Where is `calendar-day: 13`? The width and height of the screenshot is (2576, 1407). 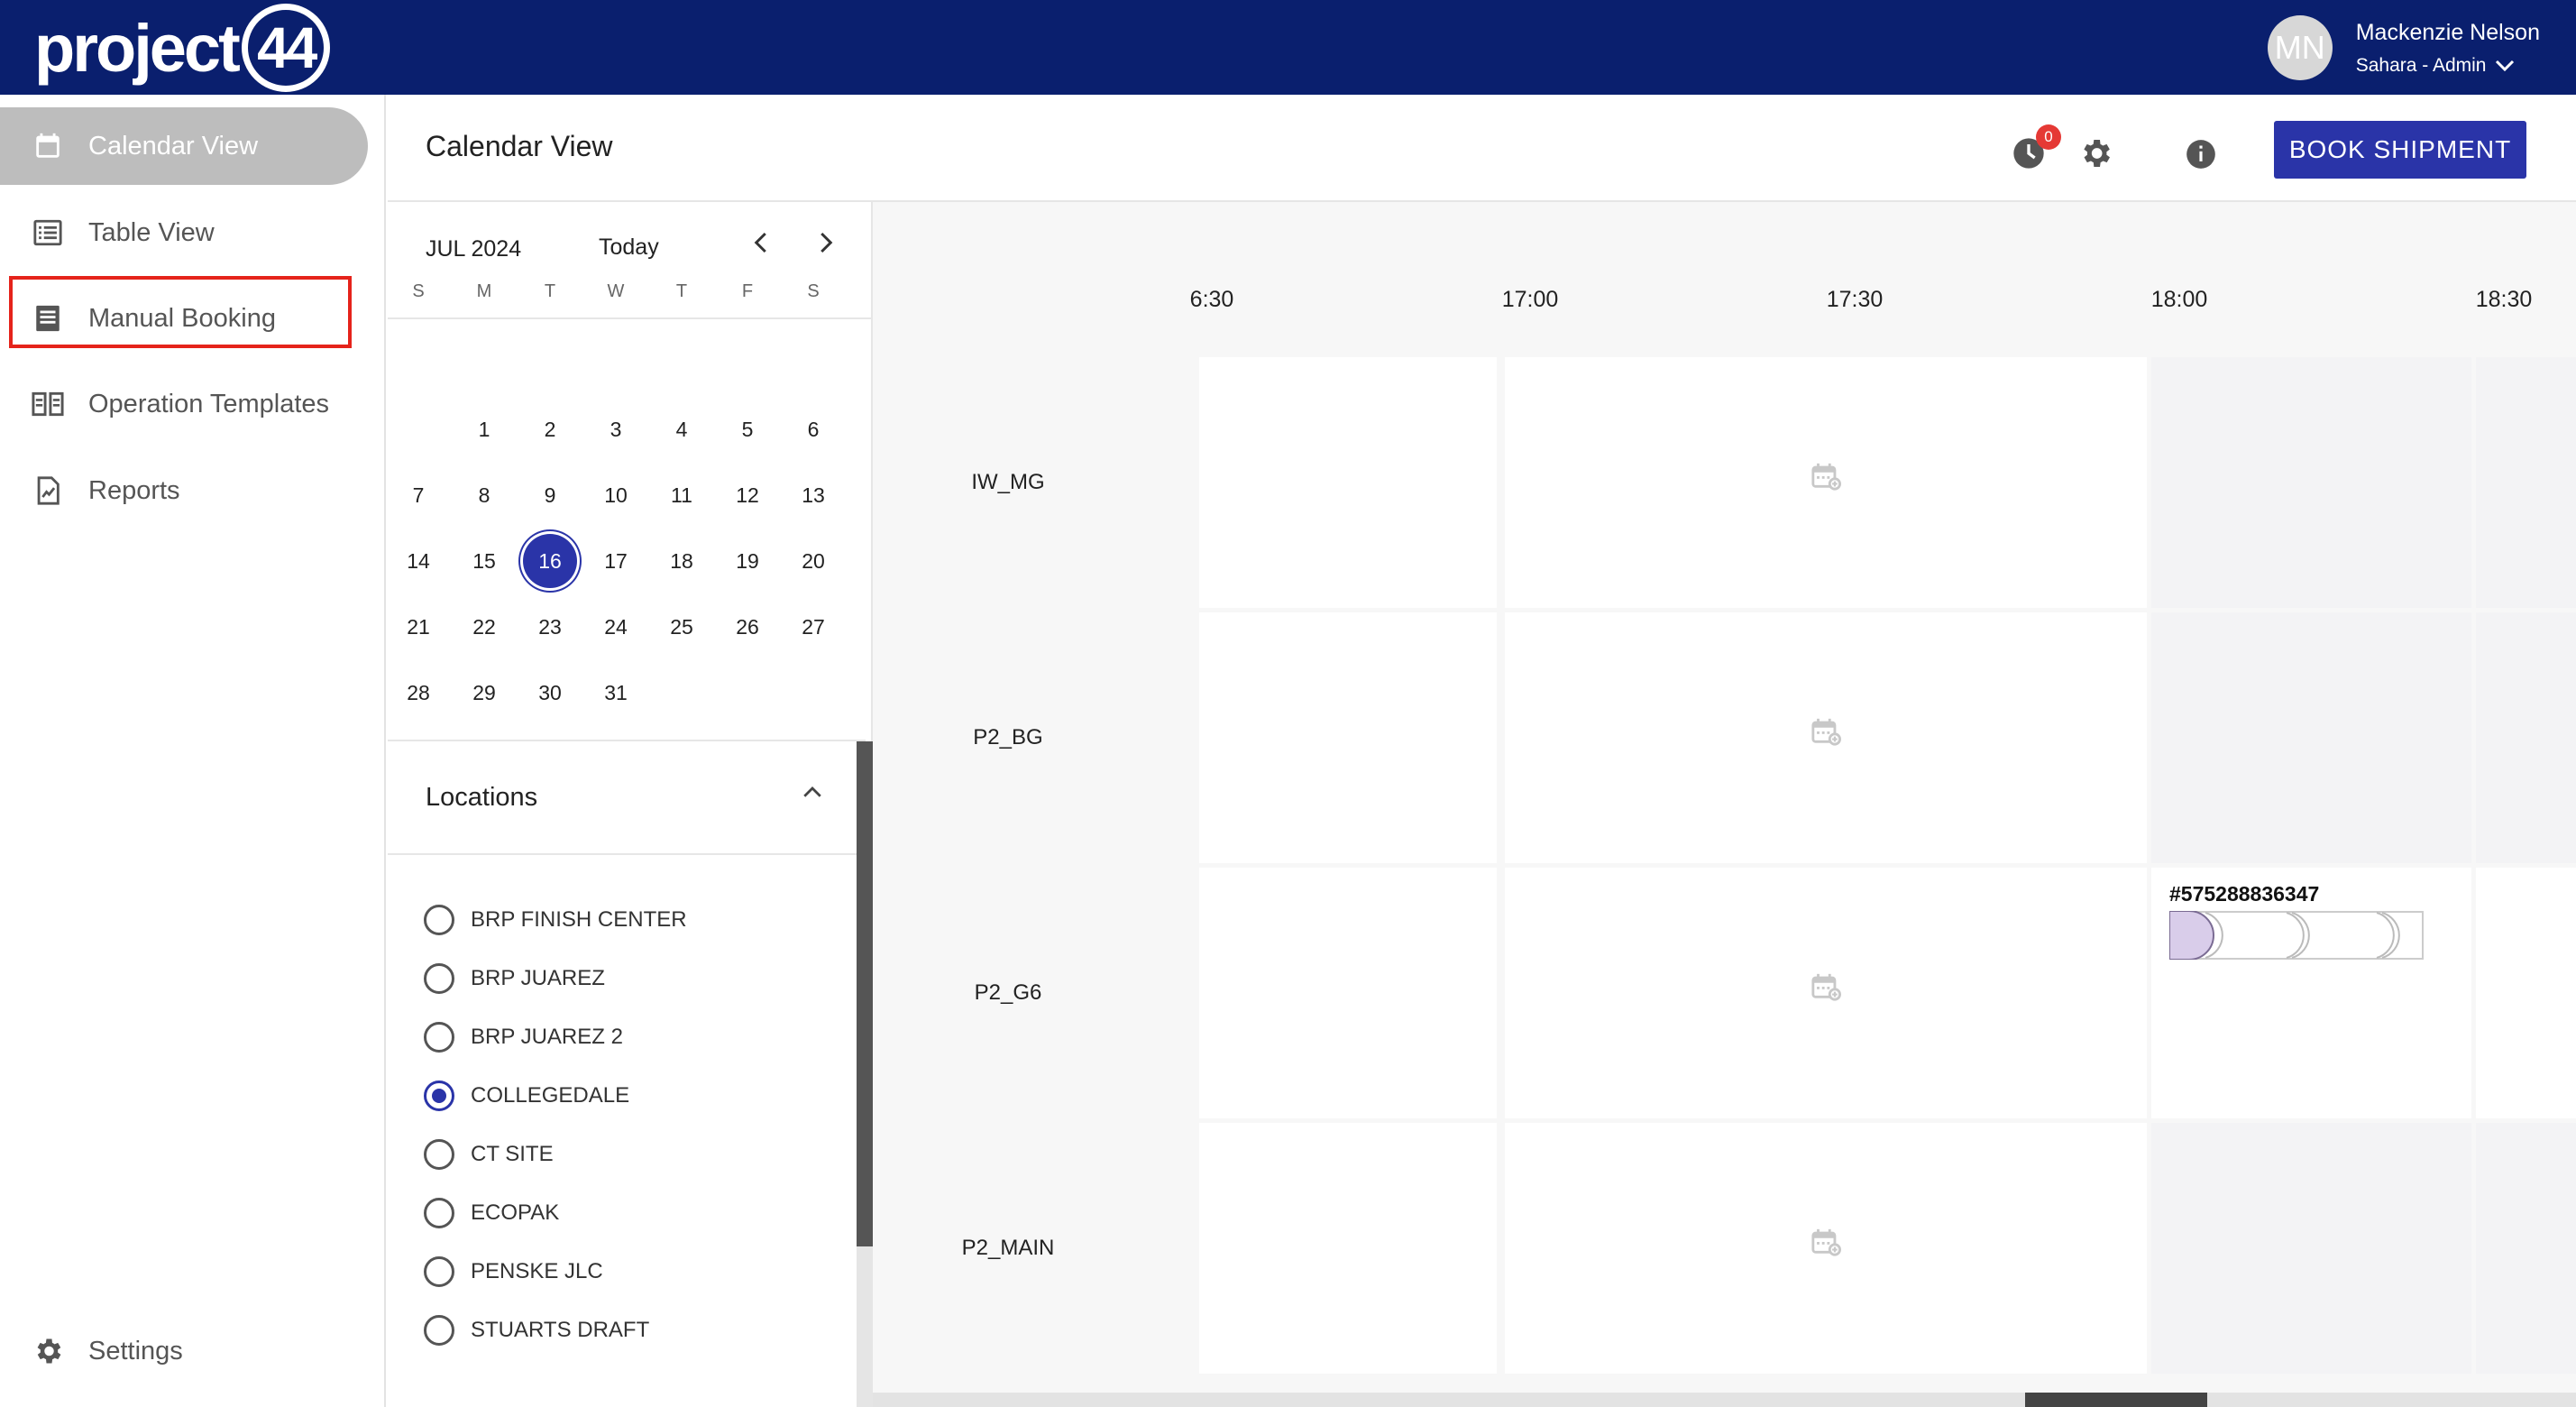
calendar-day: 13 is located at coordinates (813, 495).